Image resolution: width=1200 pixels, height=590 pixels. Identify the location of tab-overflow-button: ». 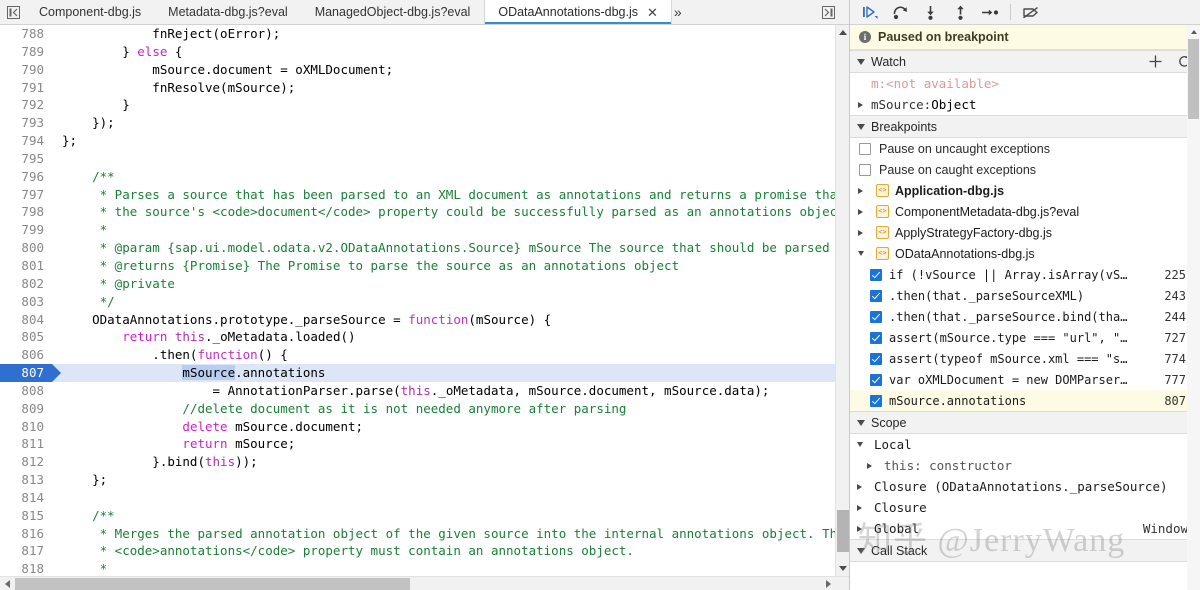
(680, 12).